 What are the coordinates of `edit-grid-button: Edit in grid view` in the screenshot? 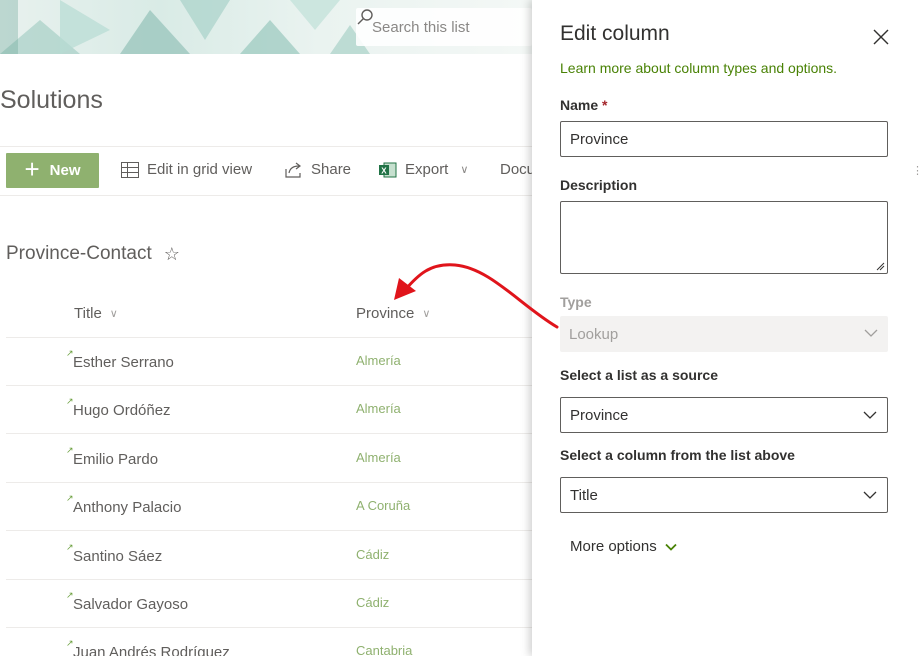 It's located at (186, 169).